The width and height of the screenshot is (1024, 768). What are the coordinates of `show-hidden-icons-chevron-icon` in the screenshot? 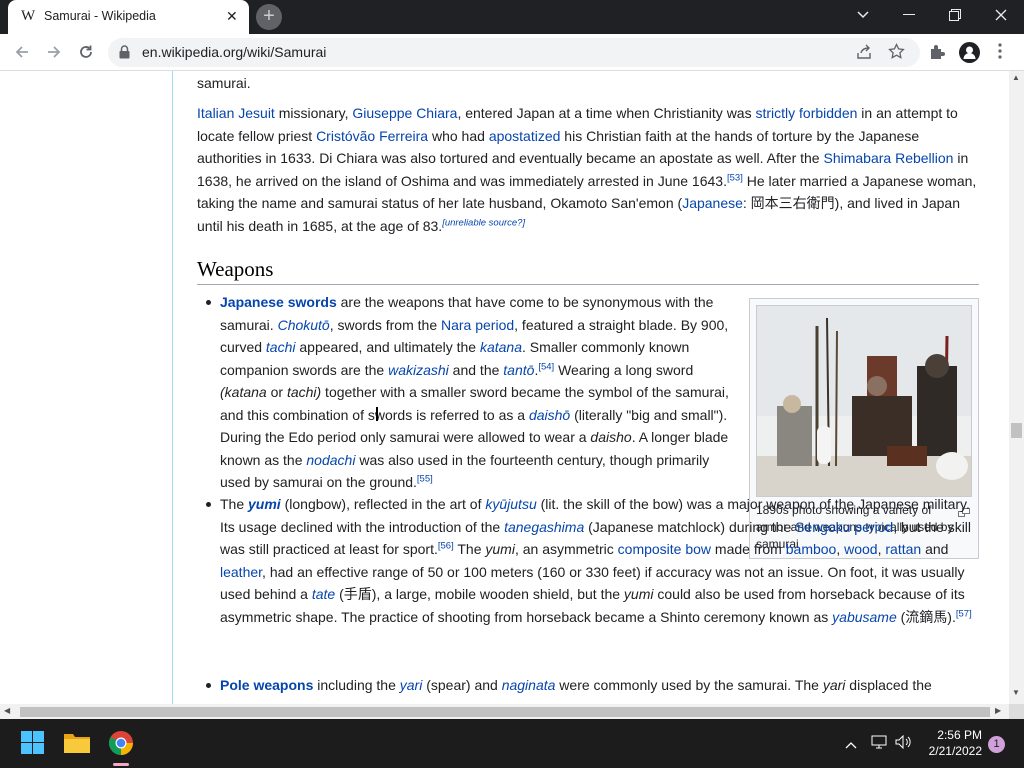 It's located at (851, 745).